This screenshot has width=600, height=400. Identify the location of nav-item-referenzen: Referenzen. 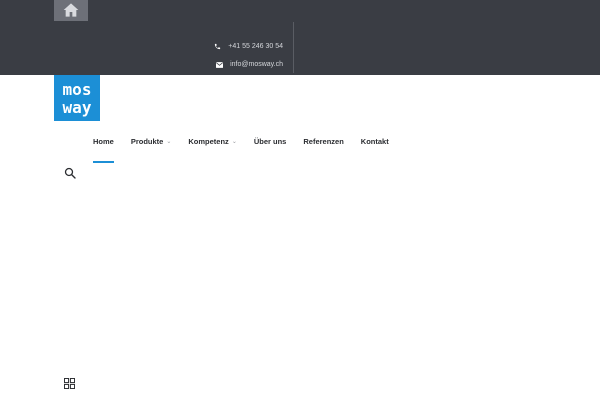
(323, 141).